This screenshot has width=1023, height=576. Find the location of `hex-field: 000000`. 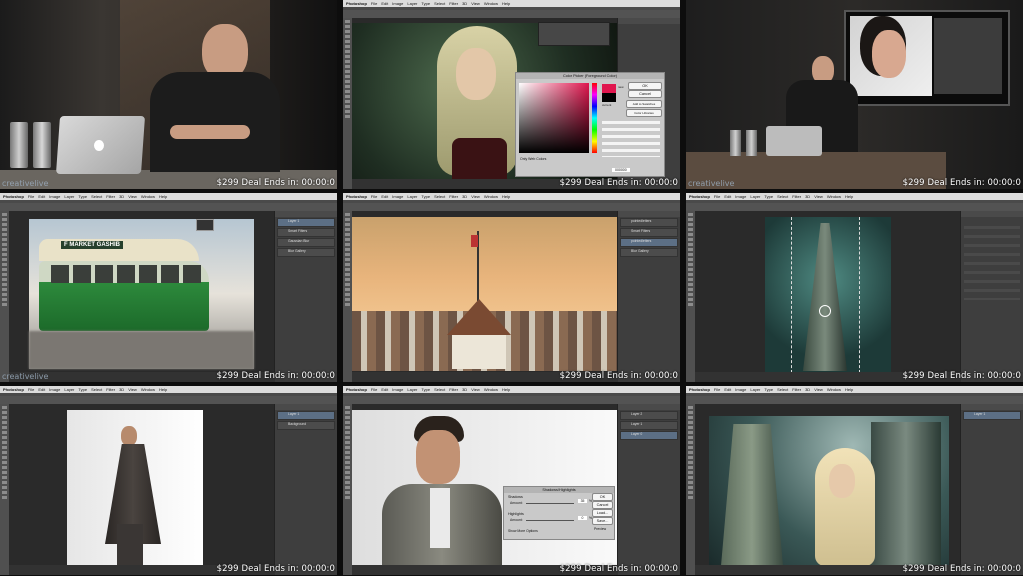

hex-field: 000000 is located at coordinates (621, 170).